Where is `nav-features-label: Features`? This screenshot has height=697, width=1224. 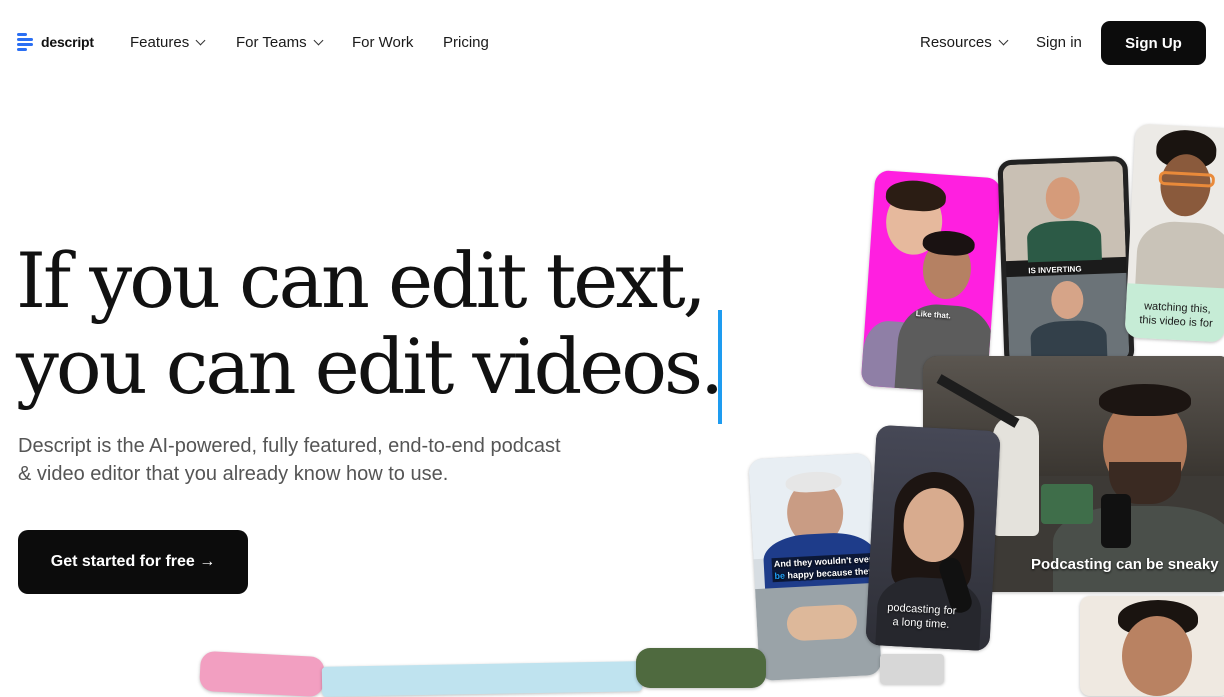 nav-features-label: Features is located at coordinates (160, 42).